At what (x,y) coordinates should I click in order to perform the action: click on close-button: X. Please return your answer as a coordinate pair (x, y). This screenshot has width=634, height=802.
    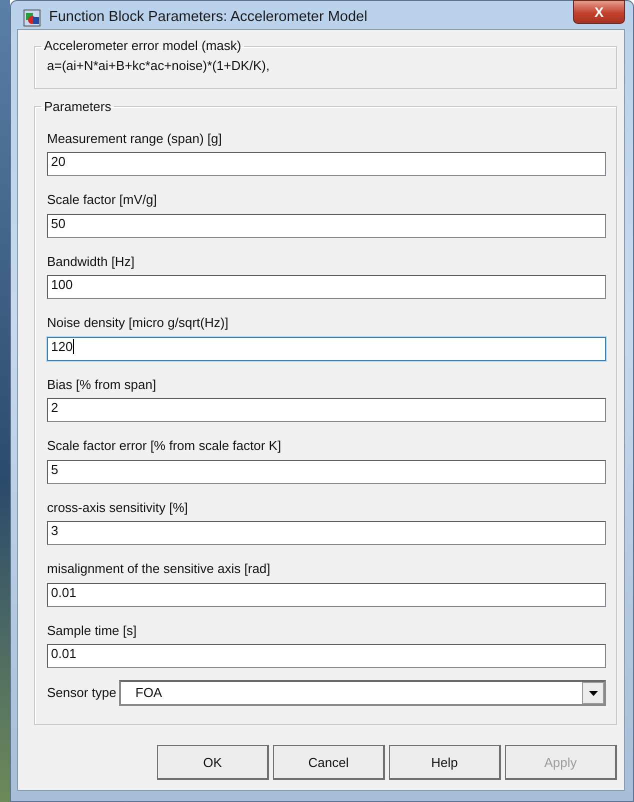
    Looking at the image, I should click on (599, 12).